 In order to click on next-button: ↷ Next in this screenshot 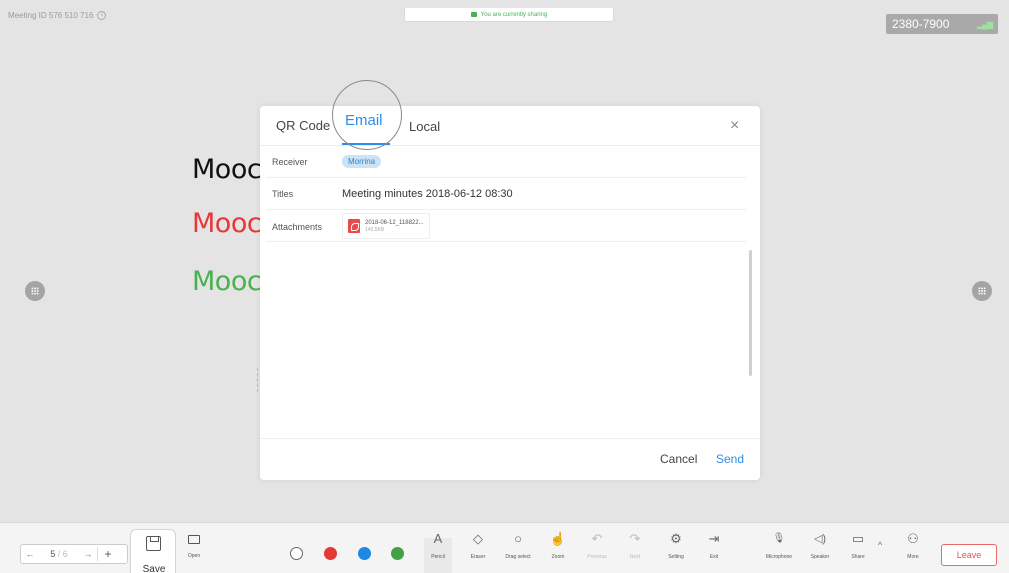, I will do `click(635, 545)`.